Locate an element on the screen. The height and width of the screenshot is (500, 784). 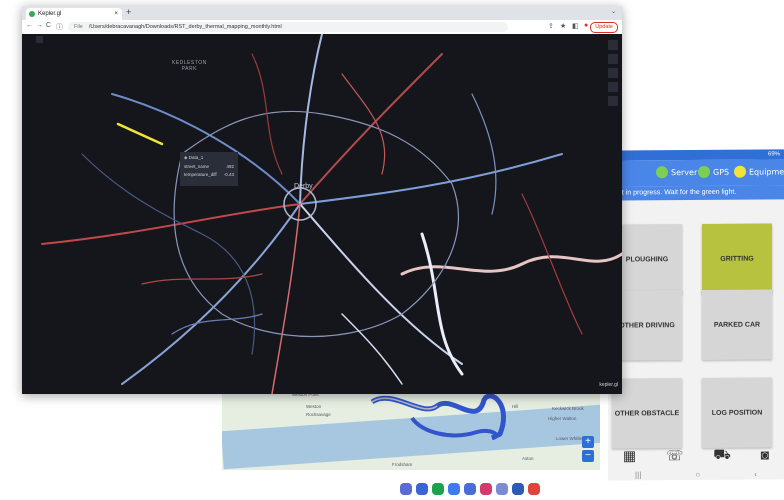
home-button: ○ is located at coordinates (697, 473).